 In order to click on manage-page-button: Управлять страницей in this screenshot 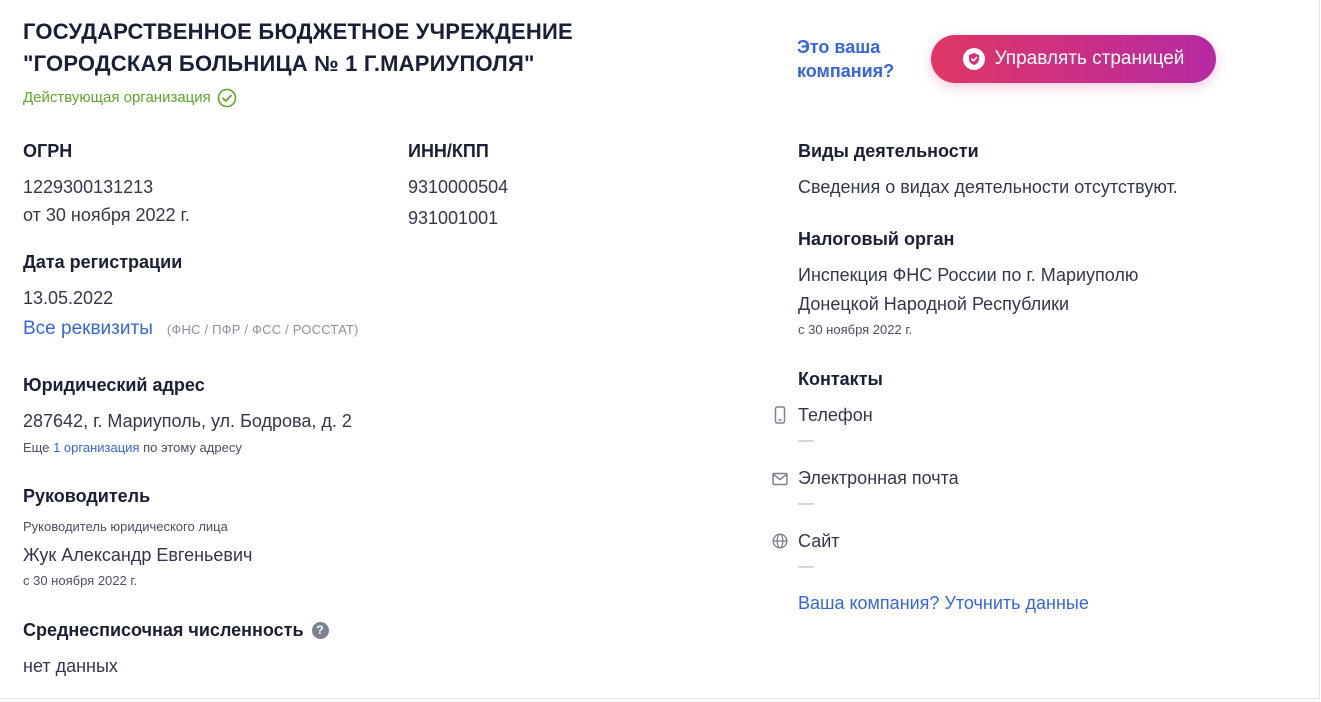, I will do `click(1073, 59)`.